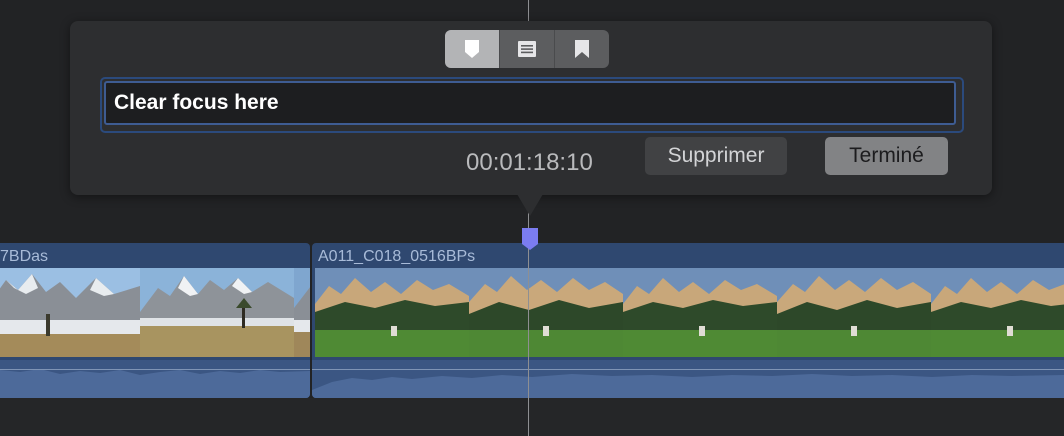 This screenshot has width=1064, height=436. Describe the element at coordinates (716, 156) in the screenshot. I see `delete-button: Supprimer` at that location.